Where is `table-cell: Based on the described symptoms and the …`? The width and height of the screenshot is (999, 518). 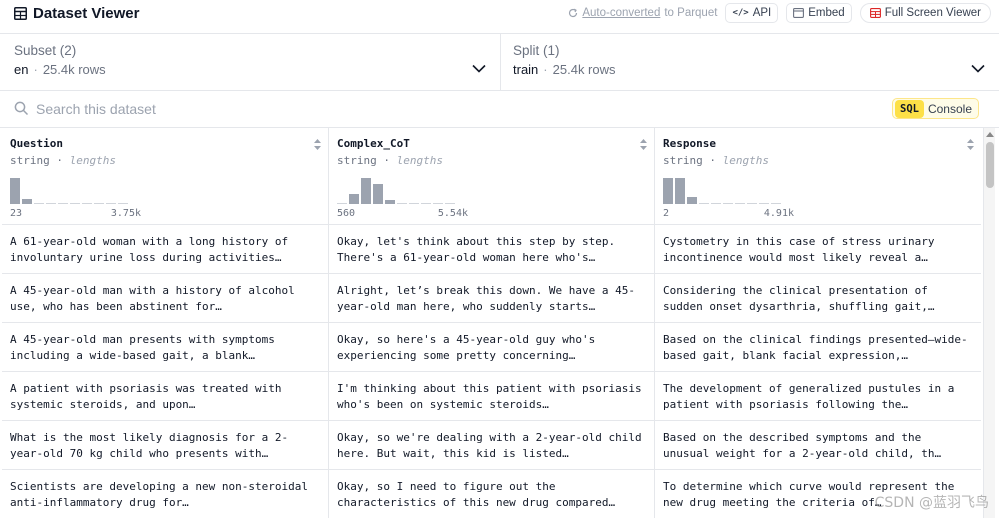
table-cell: Based on the described symptoms and the … is located at coordinates (817, 445).